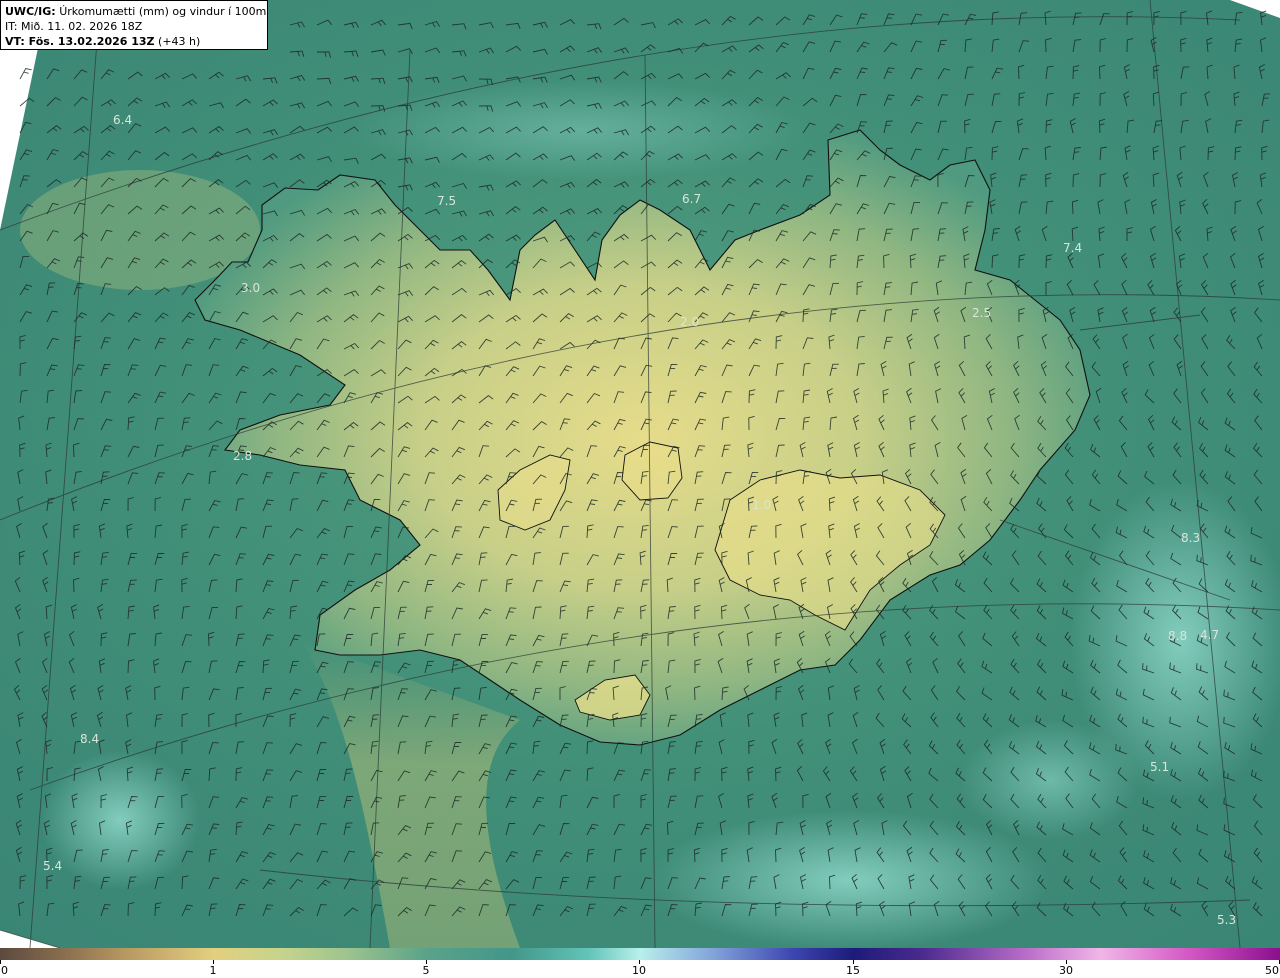  What do you see at coordinates (853, 970) in the screenshot?
I see `colorbar-tick-label: 15` at bounding box center [853, 970].